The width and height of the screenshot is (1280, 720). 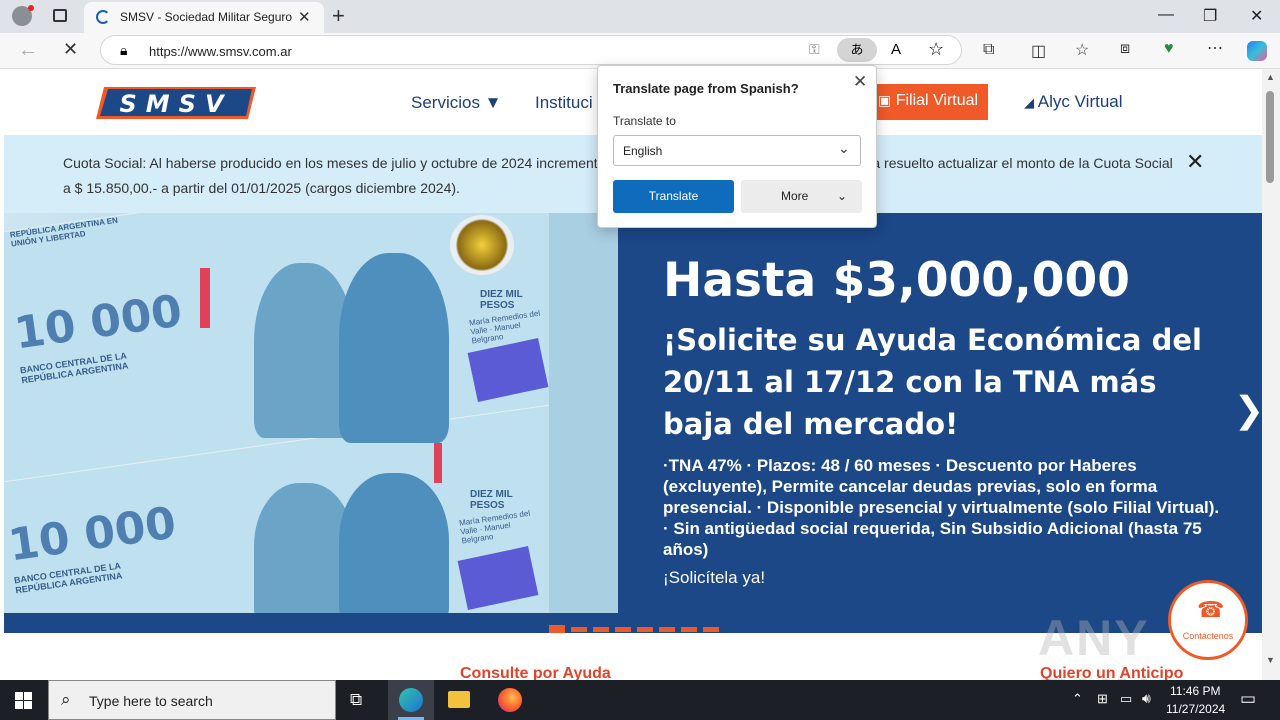 I want to click on performance-icon: ♥, so click(x=1169, y=49).